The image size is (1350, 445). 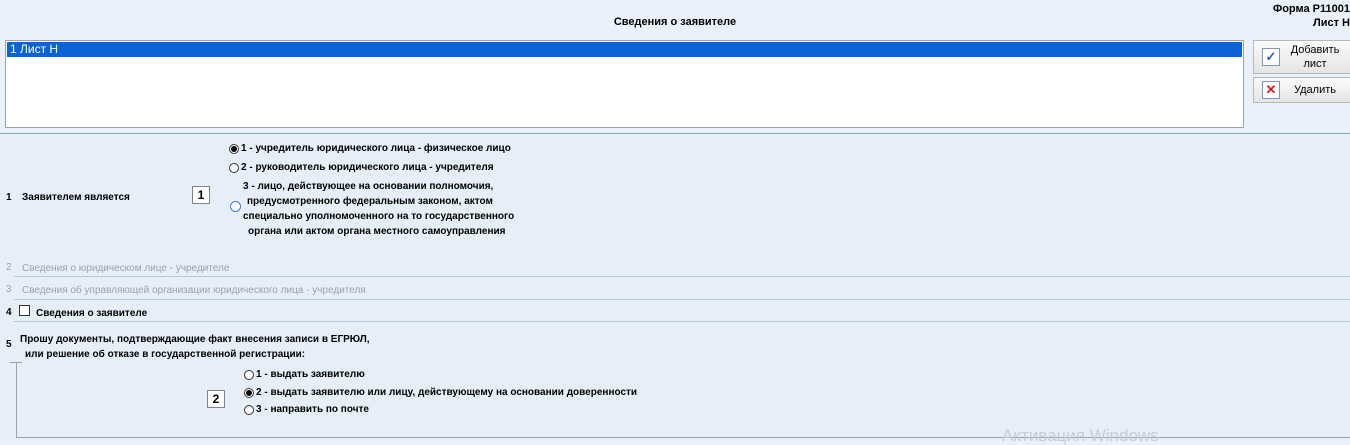 I want to click on section-5-number: 5, so click(x=9, y=344).